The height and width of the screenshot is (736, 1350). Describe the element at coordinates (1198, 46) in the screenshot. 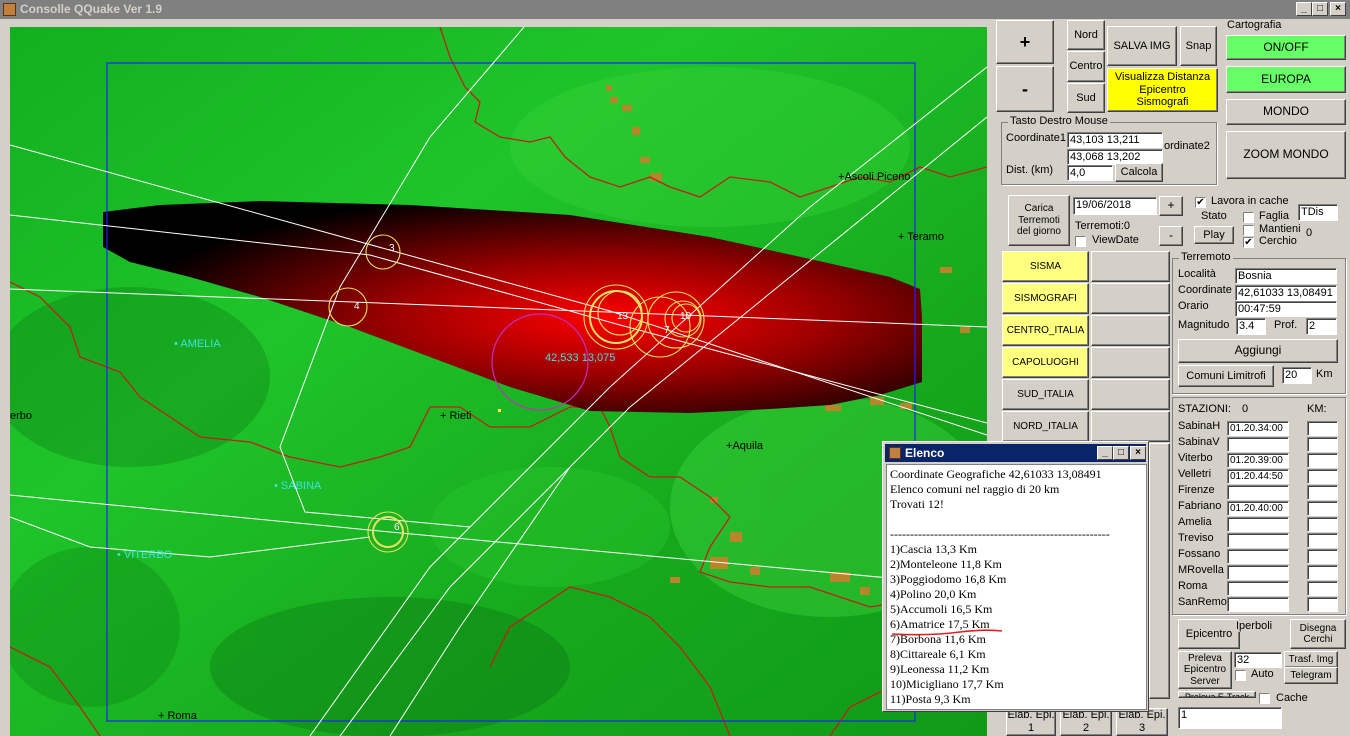

I see `snap-button: Snap` at that location.